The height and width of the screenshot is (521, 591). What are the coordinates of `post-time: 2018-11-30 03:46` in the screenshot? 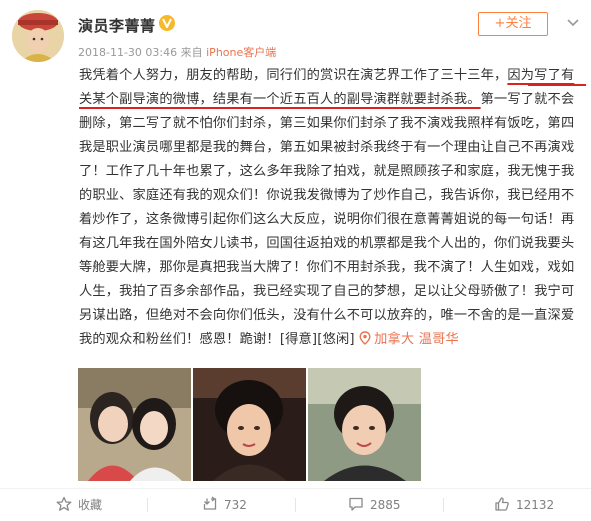 It's located at (127, 52).